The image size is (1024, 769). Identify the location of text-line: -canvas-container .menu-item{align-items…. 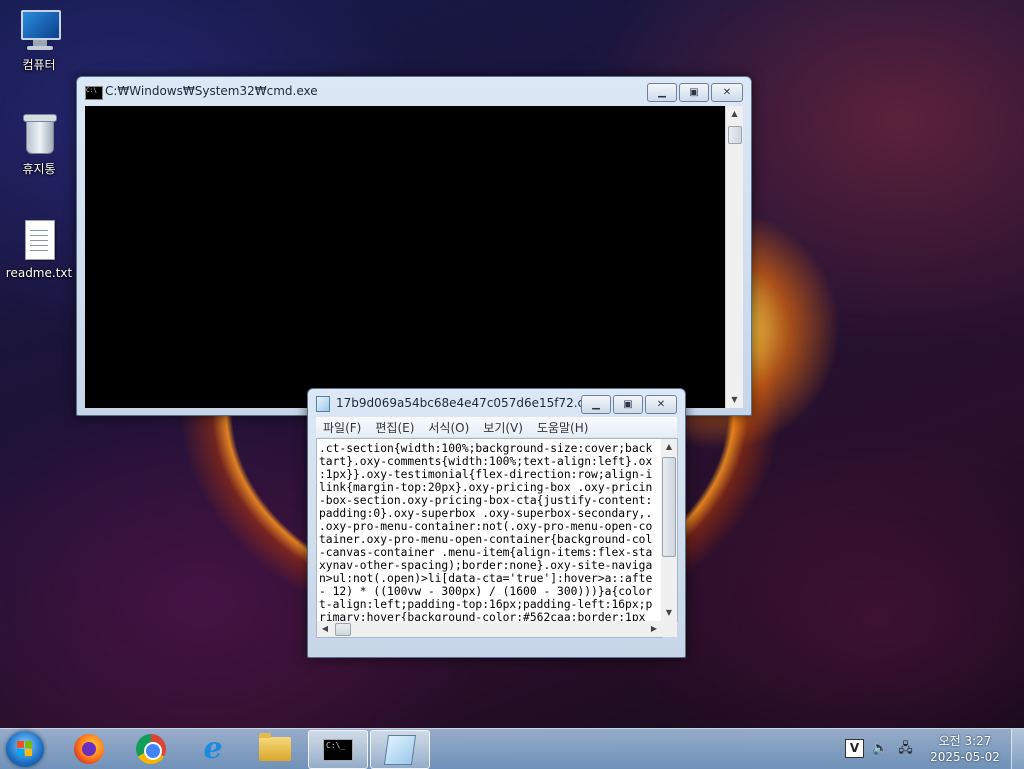
(486, 552).